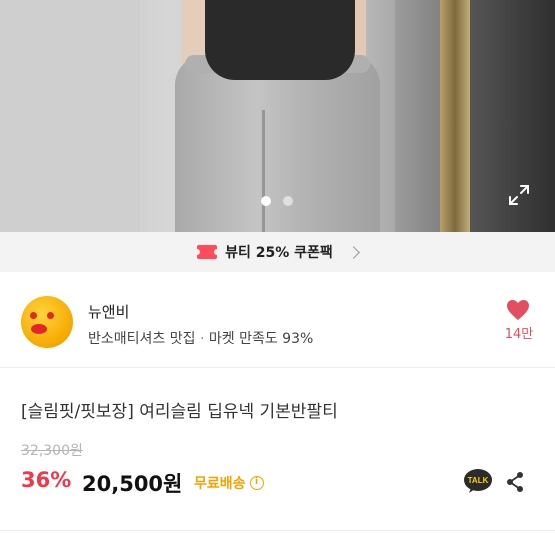 The width and height of the screenshot is (555, 555). I want to click on talk-label: TALK, so click(478, 480).